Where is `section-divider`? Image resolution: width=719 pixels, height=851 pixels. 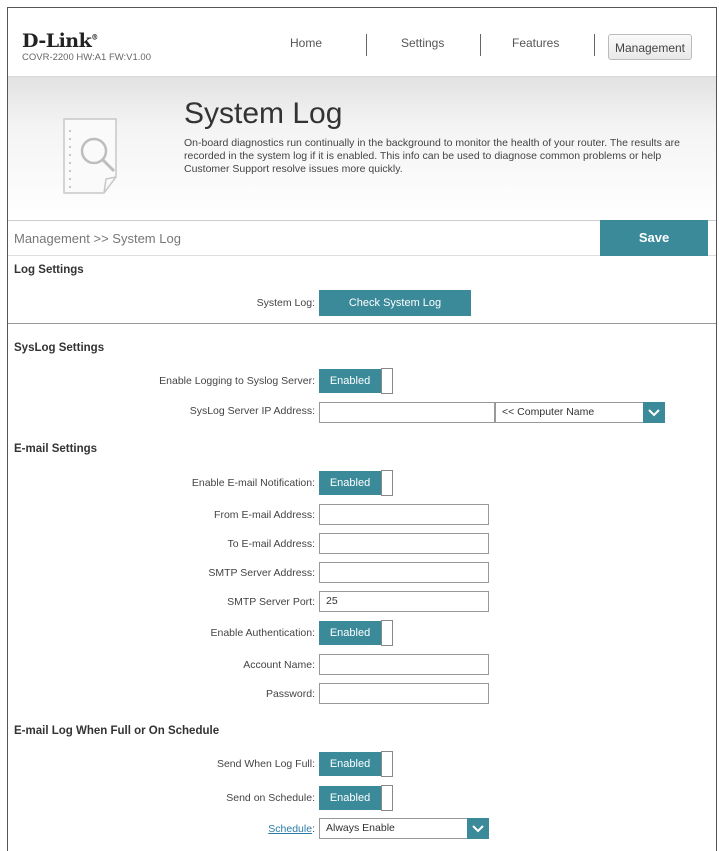 section-divider is located at coordinates (362, 323).